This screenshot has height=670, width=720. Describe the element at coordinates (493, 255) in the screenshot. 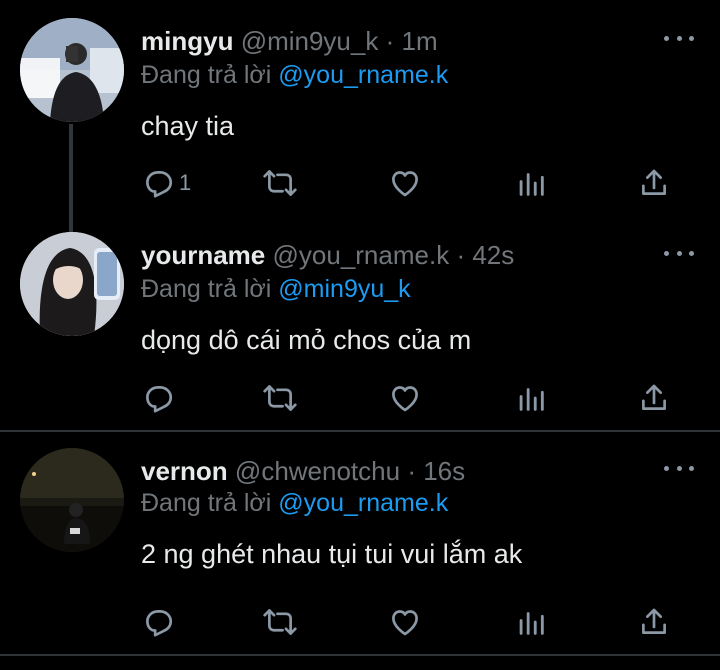

I see `timestamp: 42s` at that location.